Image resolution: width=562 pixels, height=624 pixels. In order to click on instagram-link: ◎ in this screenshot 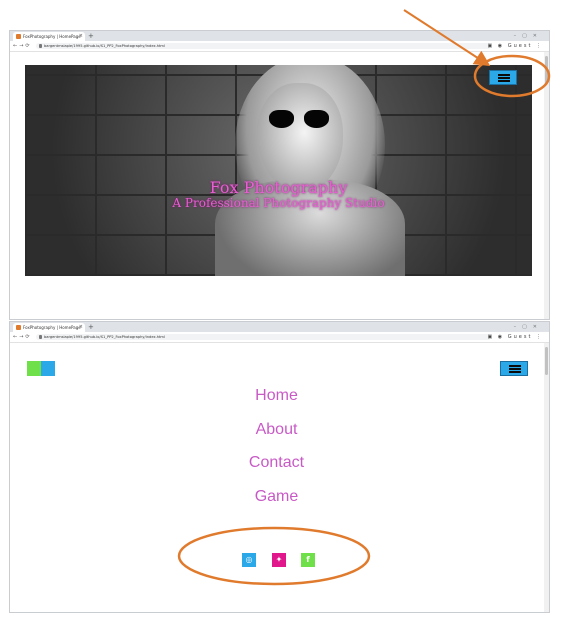, I will do `click(249, 560)`.